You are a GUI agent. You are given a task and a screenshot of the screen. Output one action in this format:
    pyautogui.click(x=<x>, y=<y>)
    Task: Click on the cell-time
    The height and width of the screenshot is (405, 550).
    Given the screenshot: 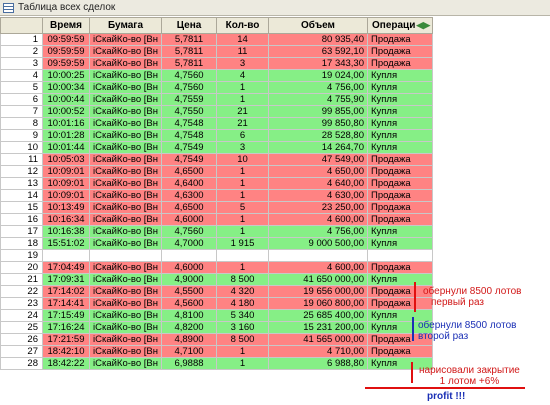 What is the action you would take?
    pyautogui.click(x=66, y=255)
    